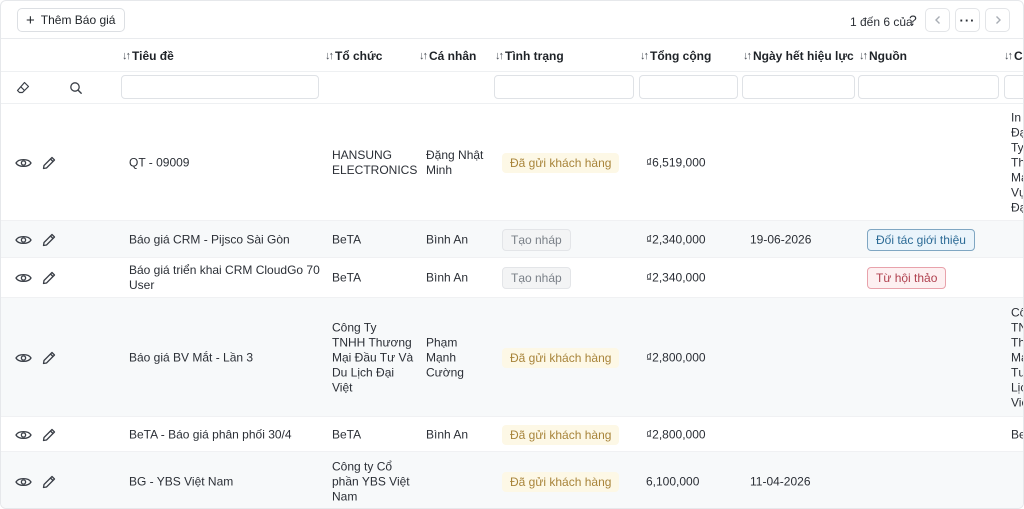 This screenshot has width=1024, height=509. I want to click on quote-title: Báo giá BV Mắt - Lần 3, so click(191, 357).